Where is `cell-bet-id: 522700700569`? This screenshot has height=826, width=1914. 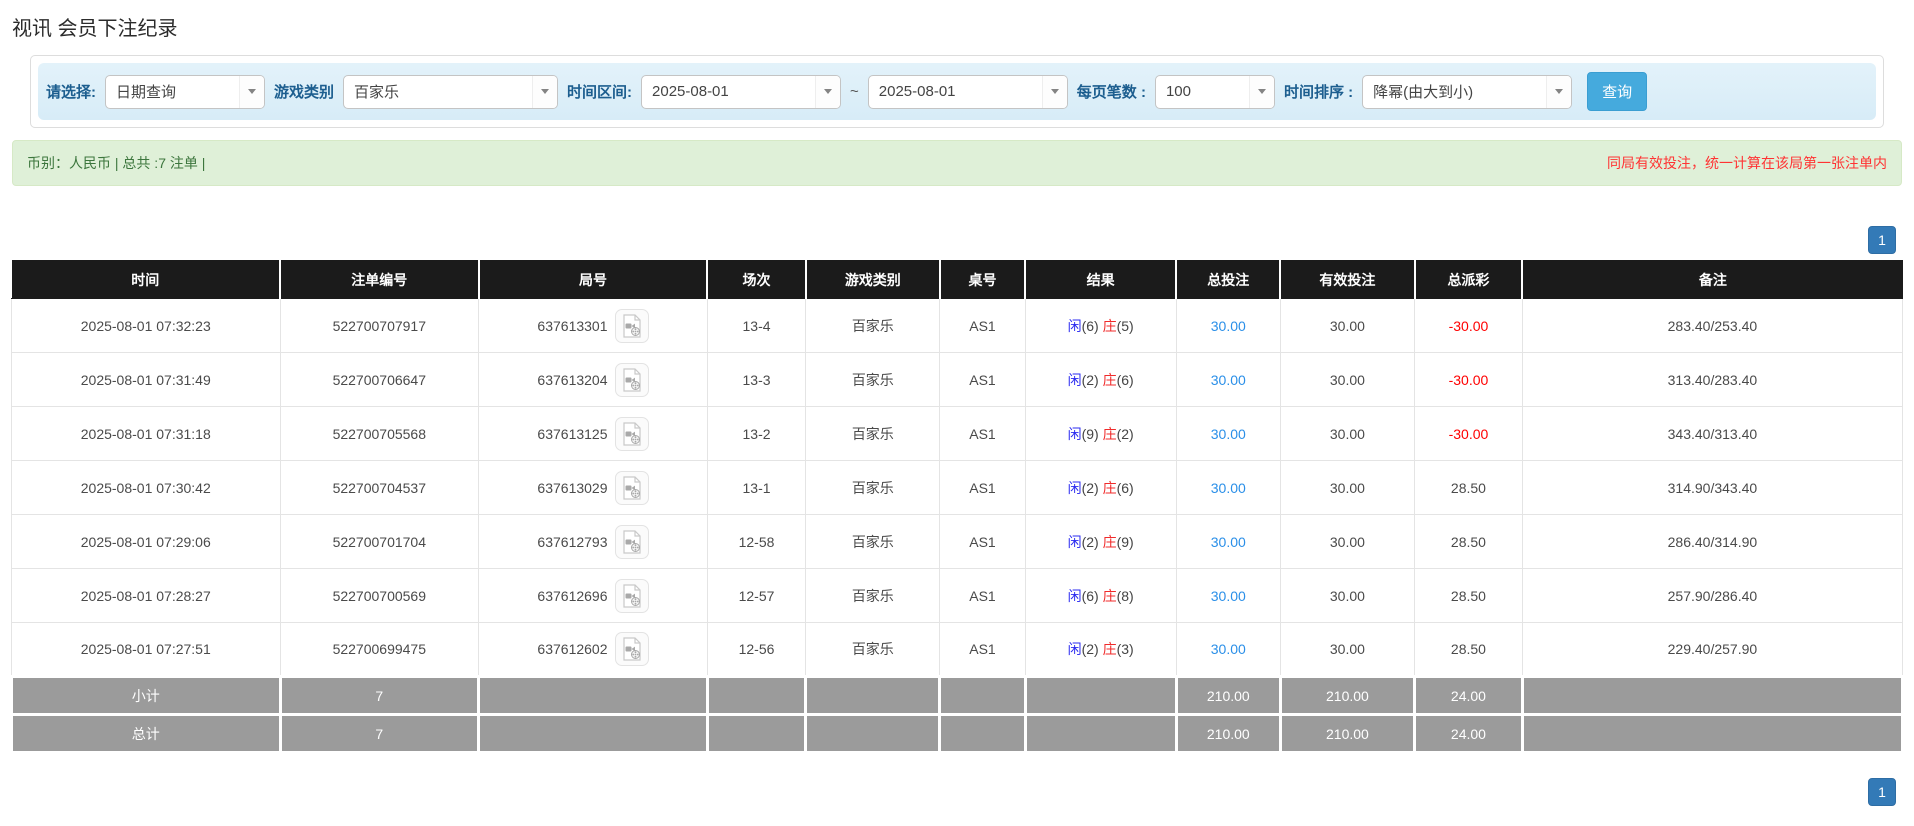
cell-bet-id: 522700700569 is located at coordinates (379, 595).